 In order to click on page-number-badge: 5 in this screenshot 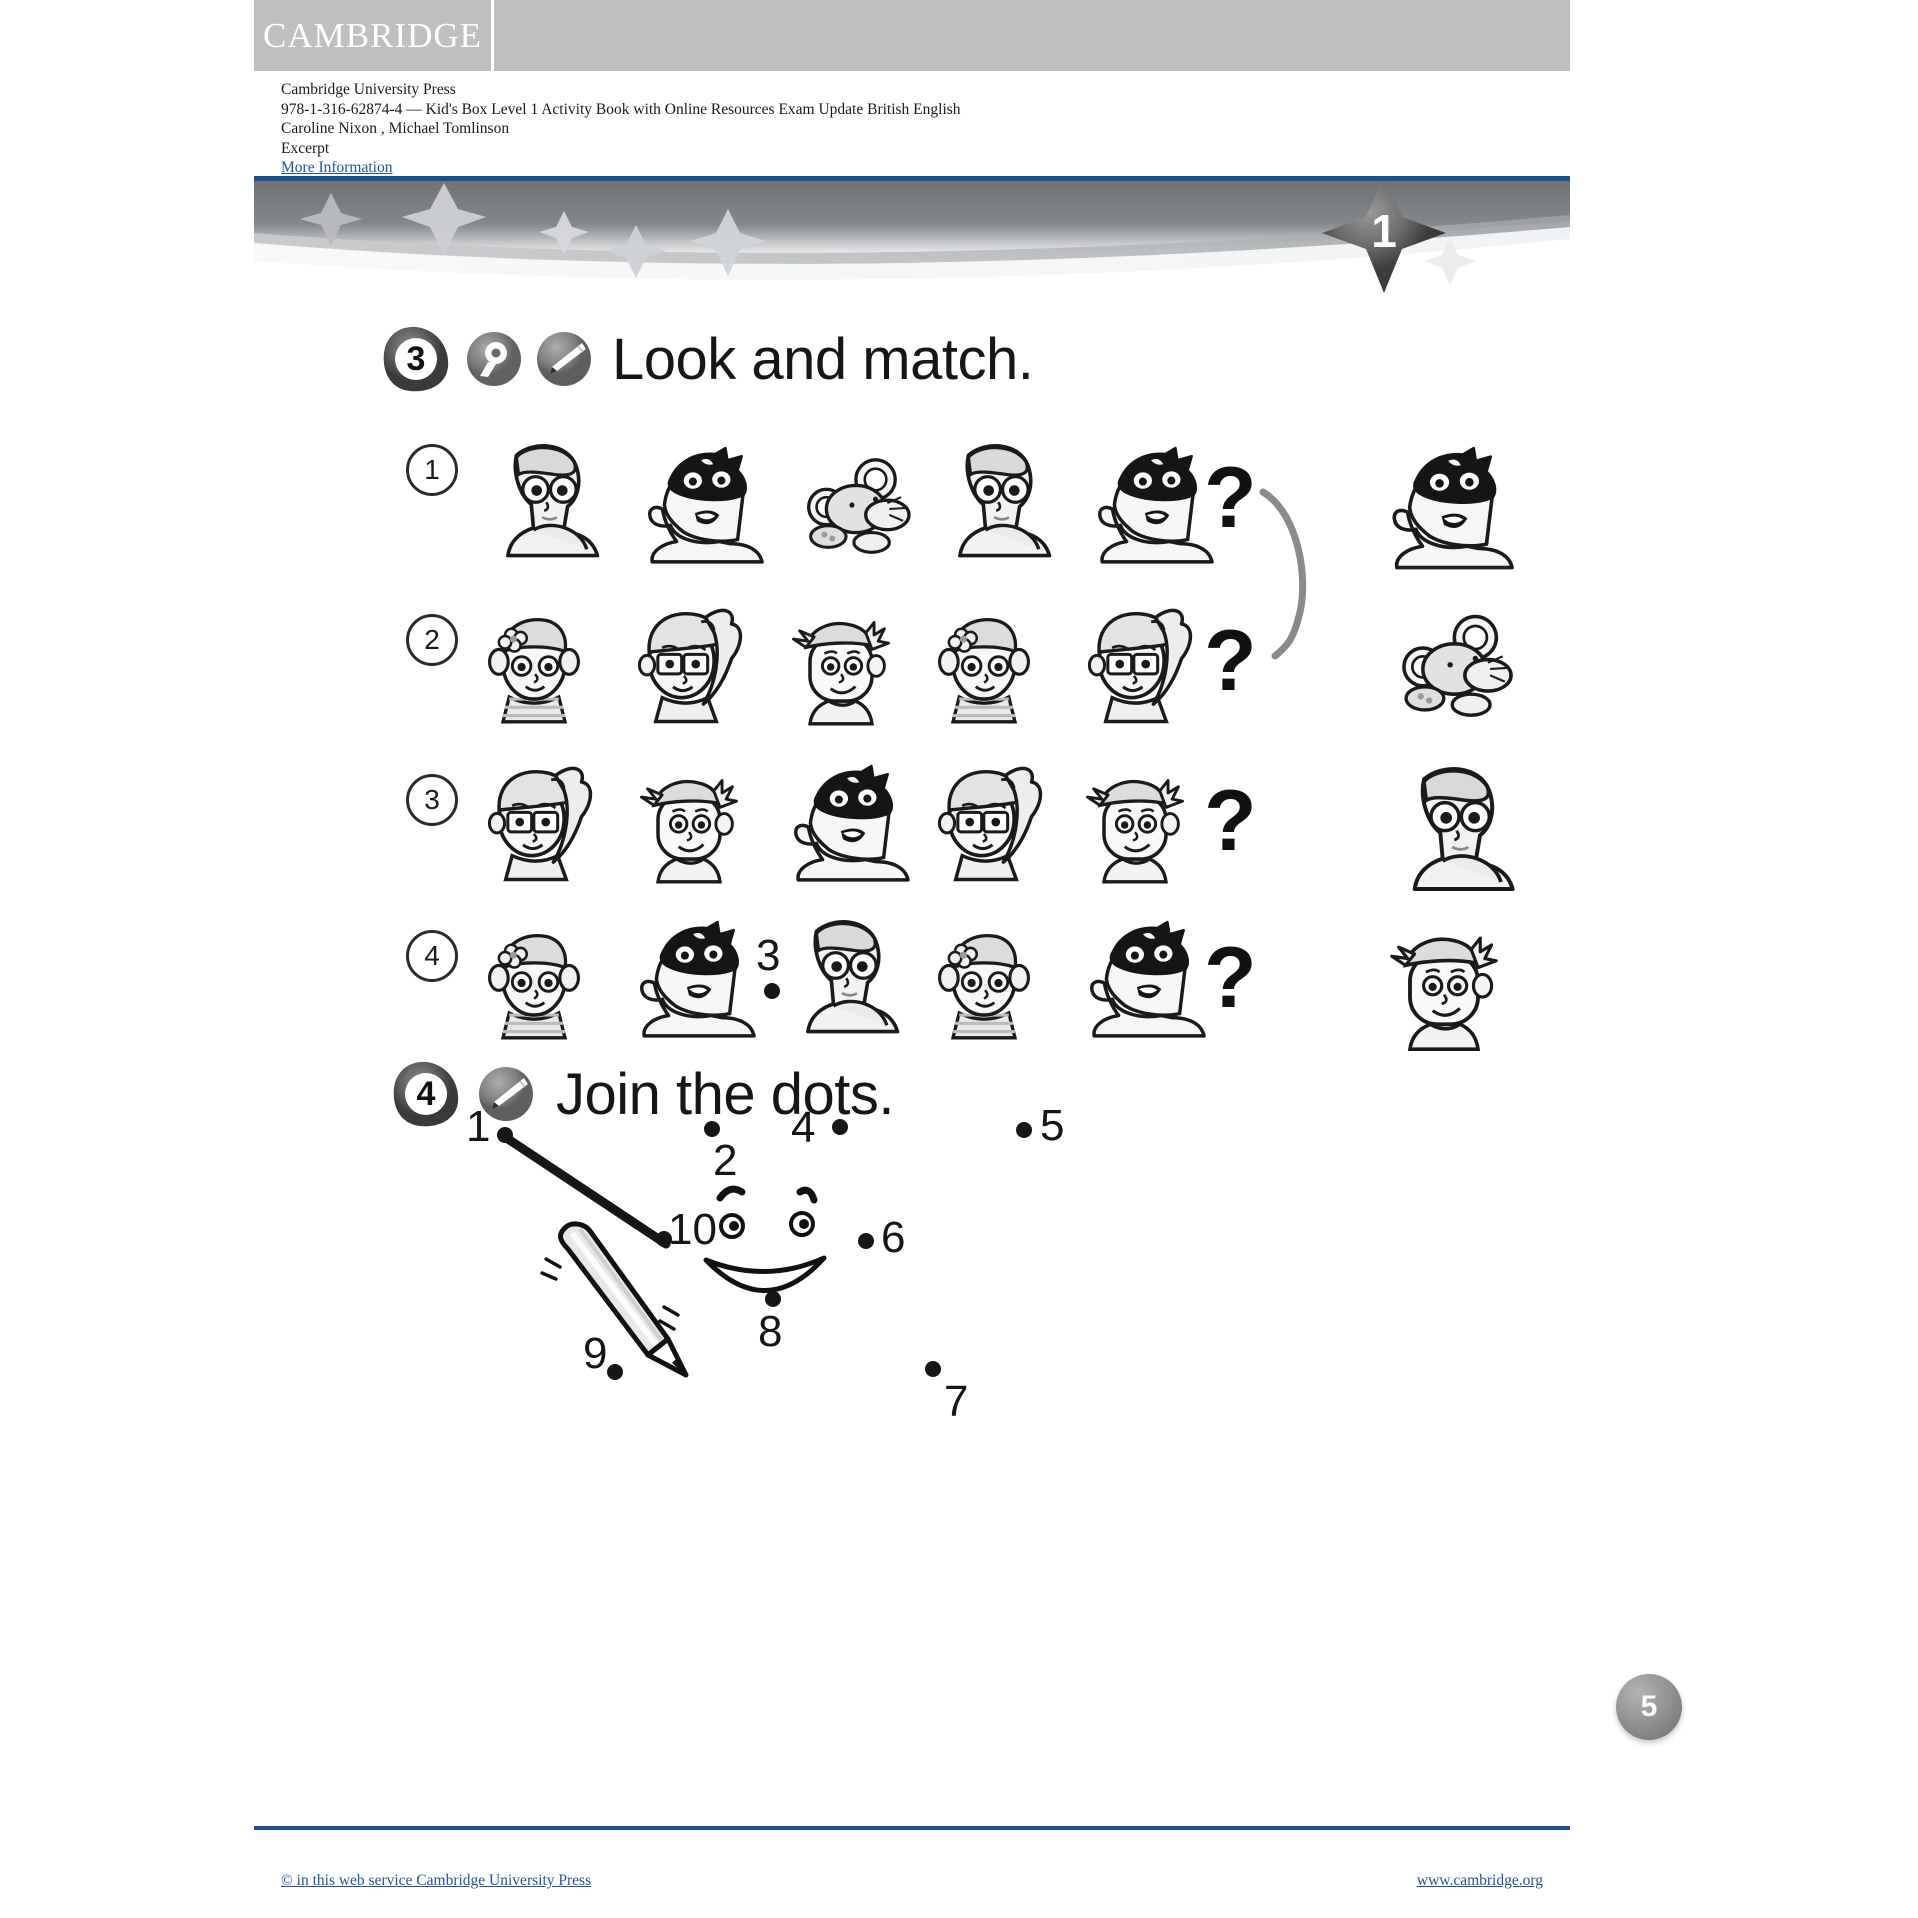, I will do `click(1649, 1707)`.